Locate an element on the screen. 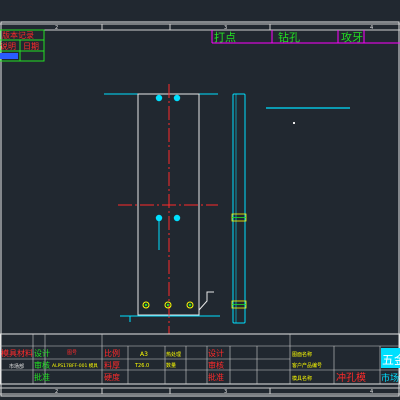 This screenshot has width=400, height=400. tb-material-label: 模具材料 is located at coordinates (17, 353).